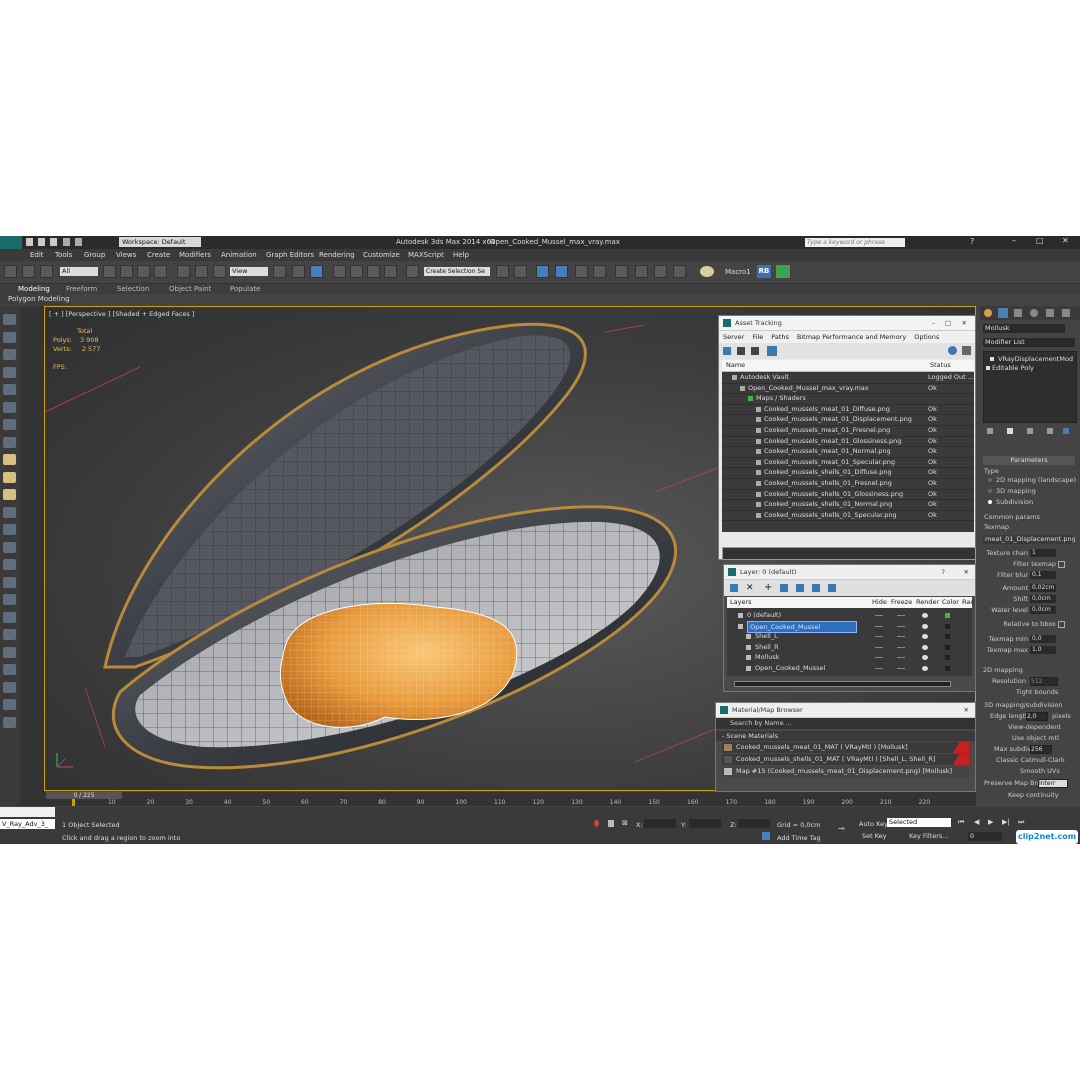 The image size is (1080, 1080). I want to click on geosphere-icon, so click(9, 442).